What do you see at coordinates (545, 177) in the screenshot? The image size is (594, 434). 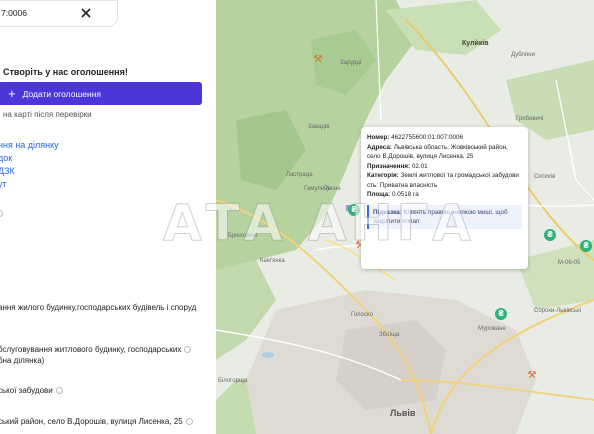 I see `map-label: Ситихів` at bounding box center [545, 177].